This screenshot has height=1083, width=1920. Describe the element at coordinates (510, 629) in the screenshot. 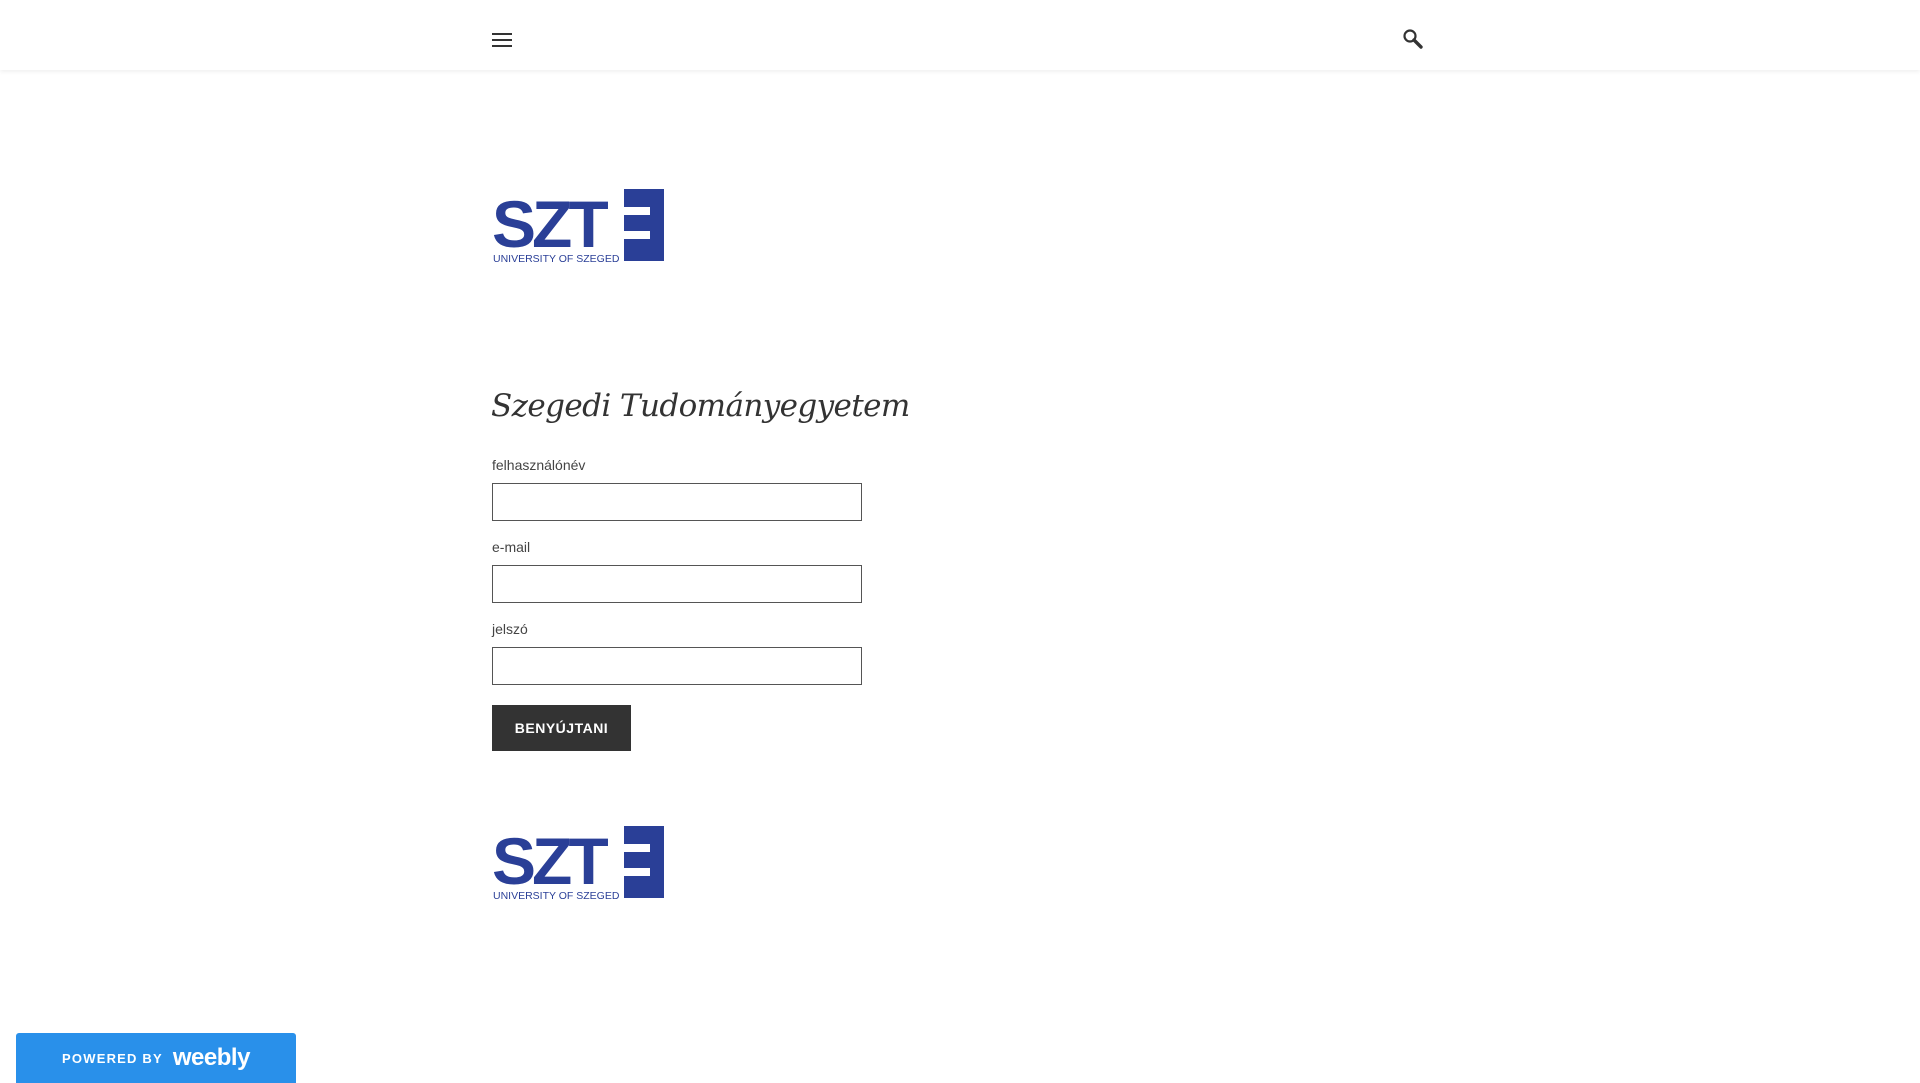

I see `password-label: jelszó` at that location.